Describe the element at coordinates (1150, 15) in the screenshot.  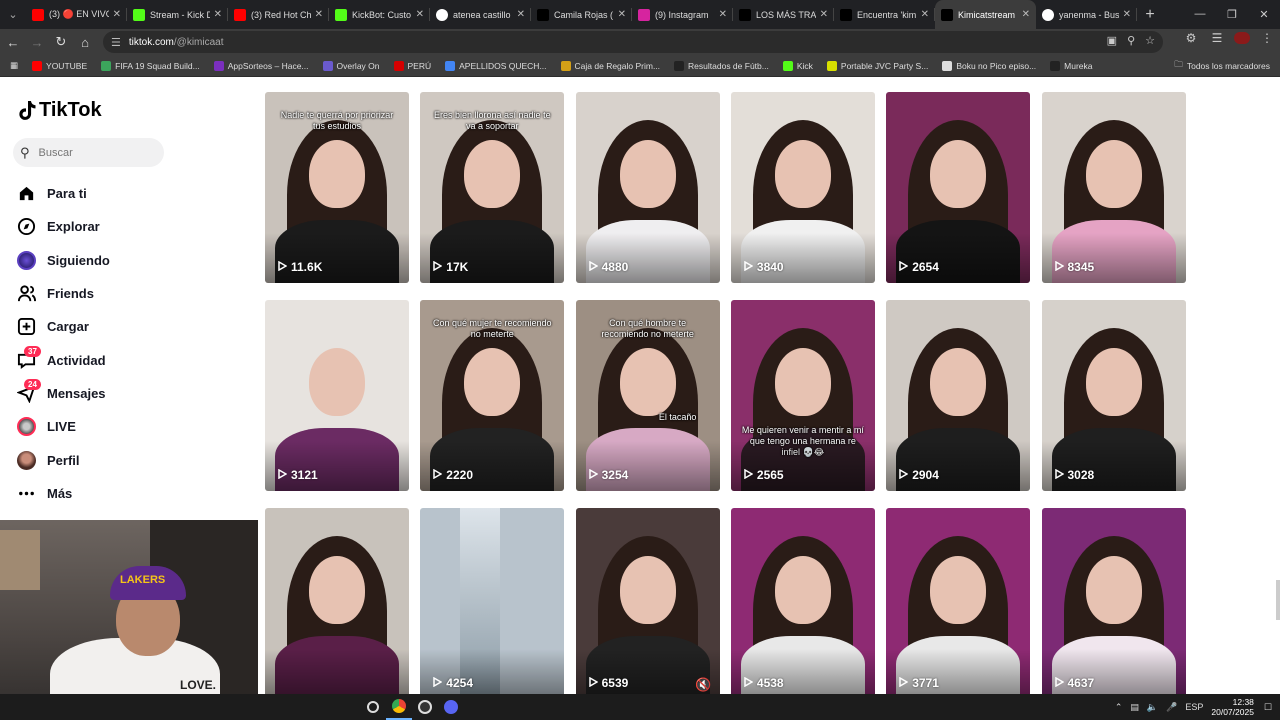
I see `new-tab-button: +` at that location.